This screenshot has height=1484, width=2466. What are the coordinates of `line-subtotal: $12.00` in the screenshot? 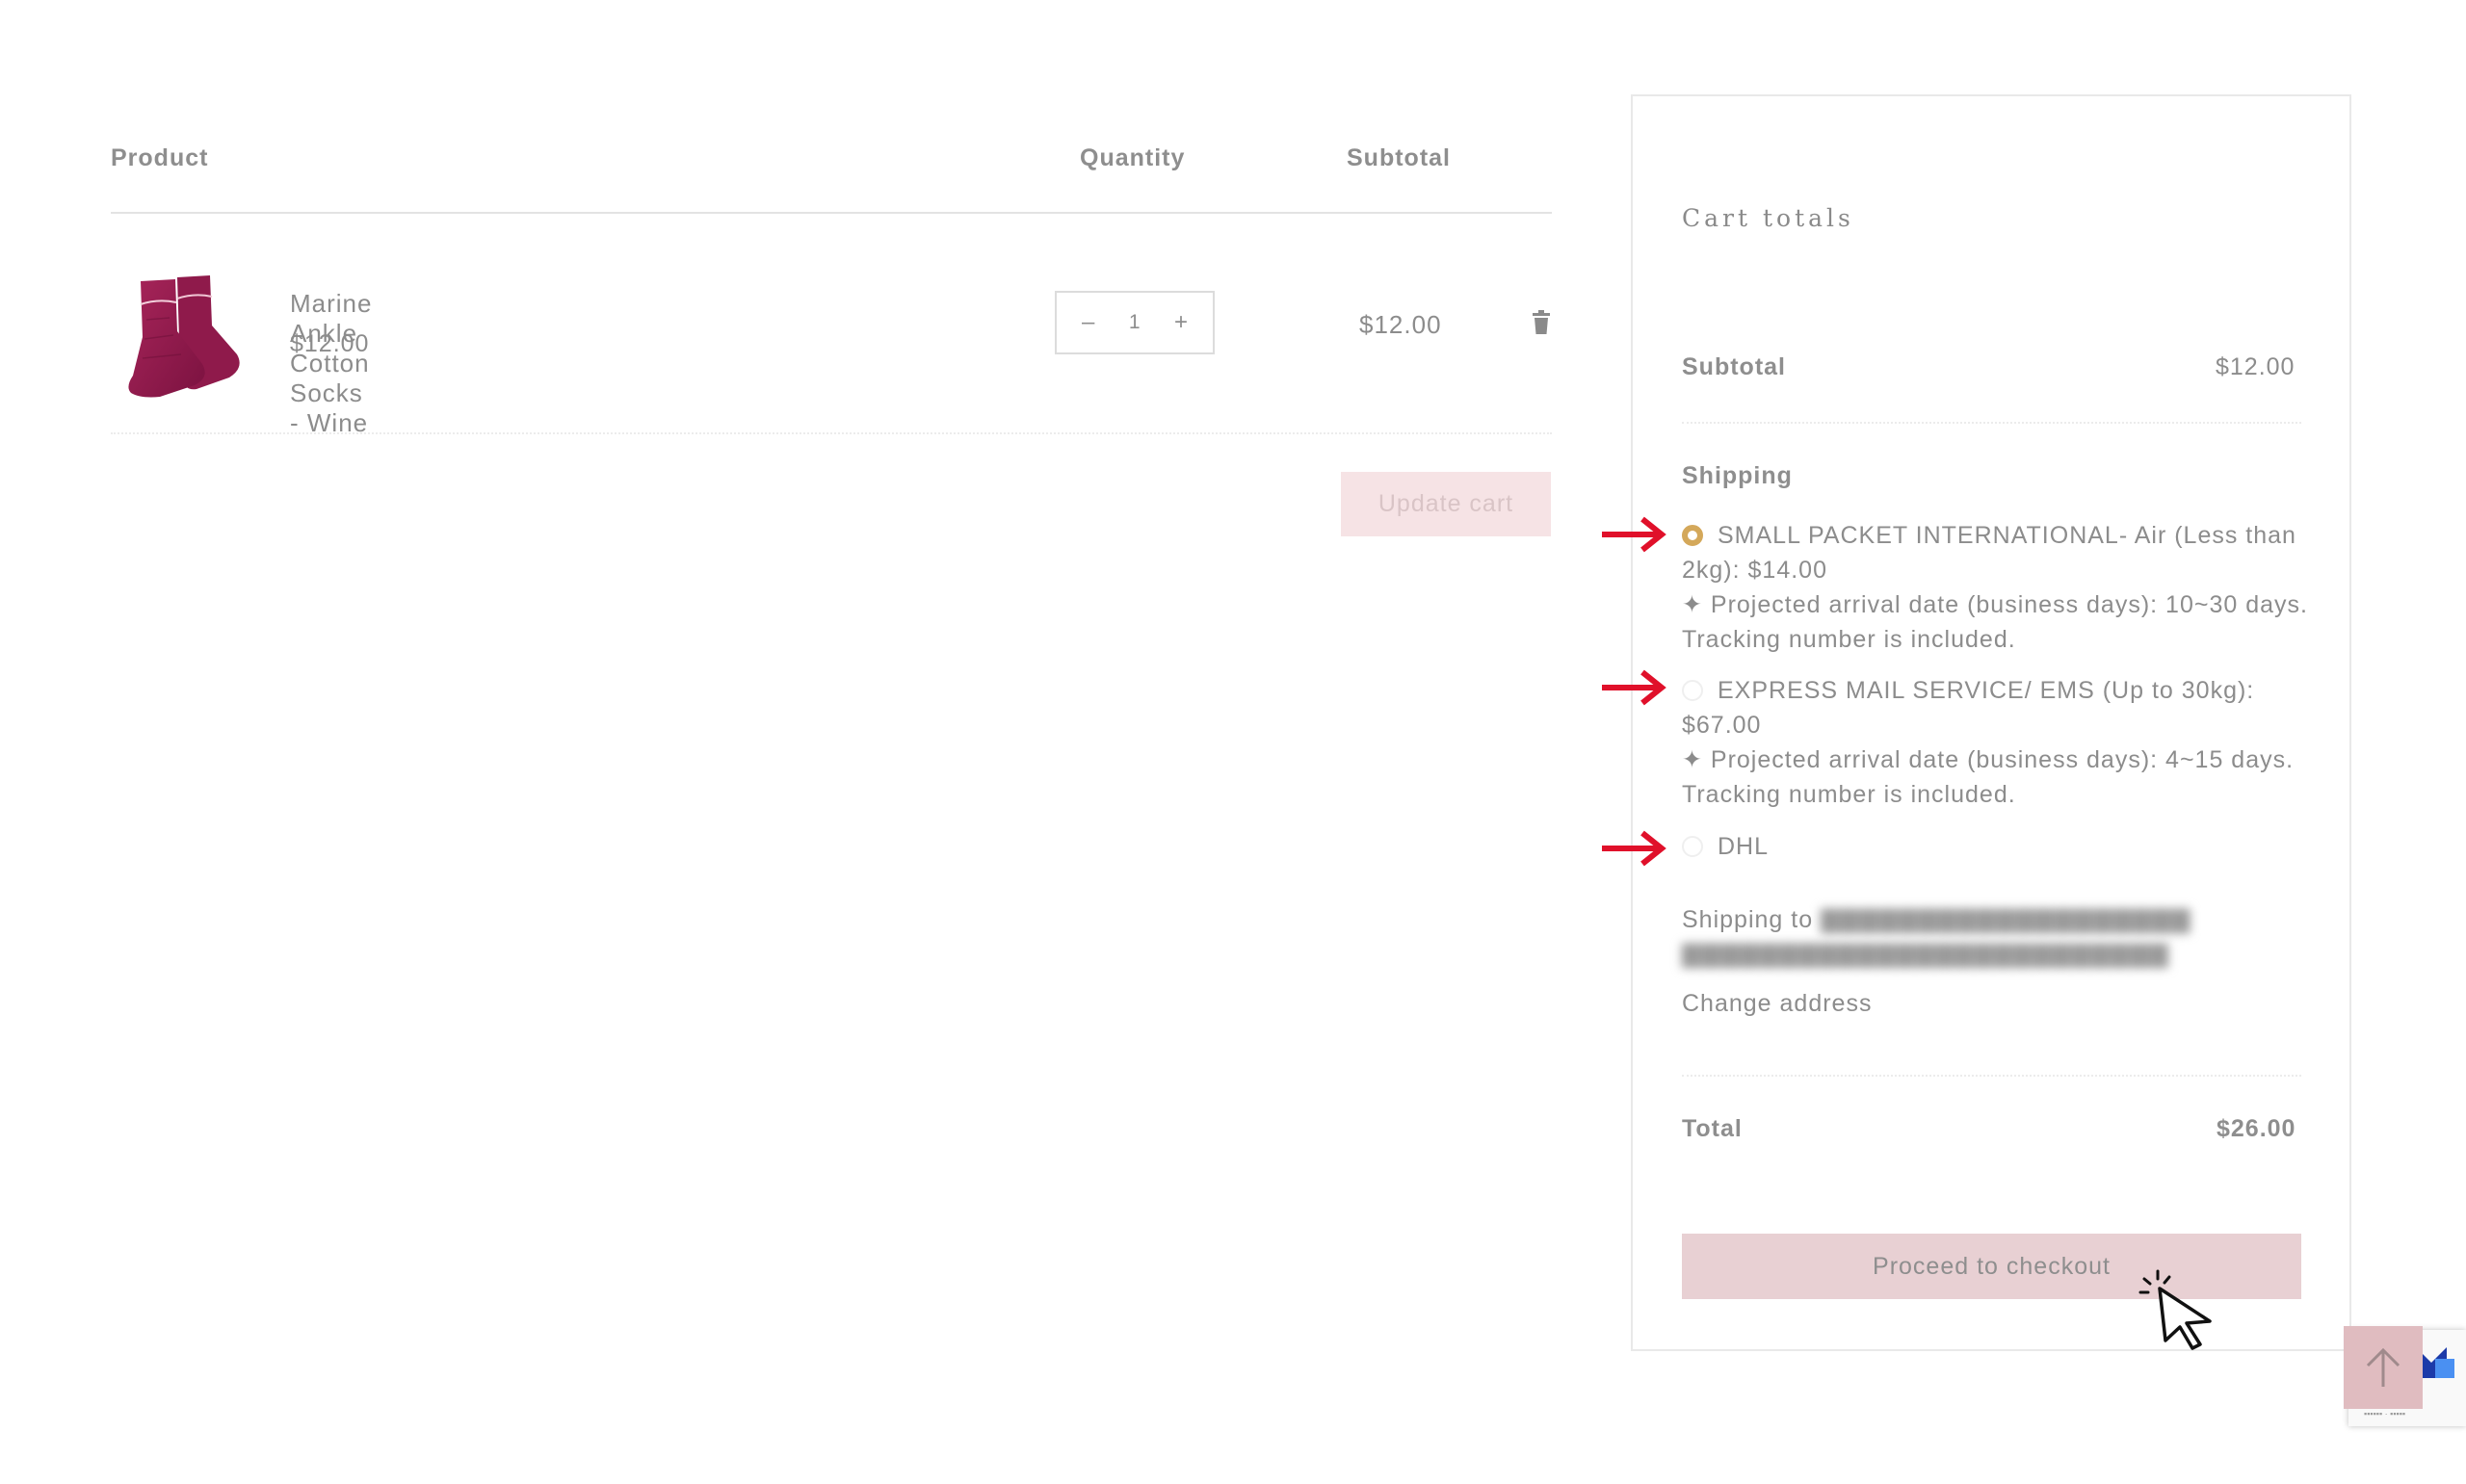 It's located at (1400, 324).